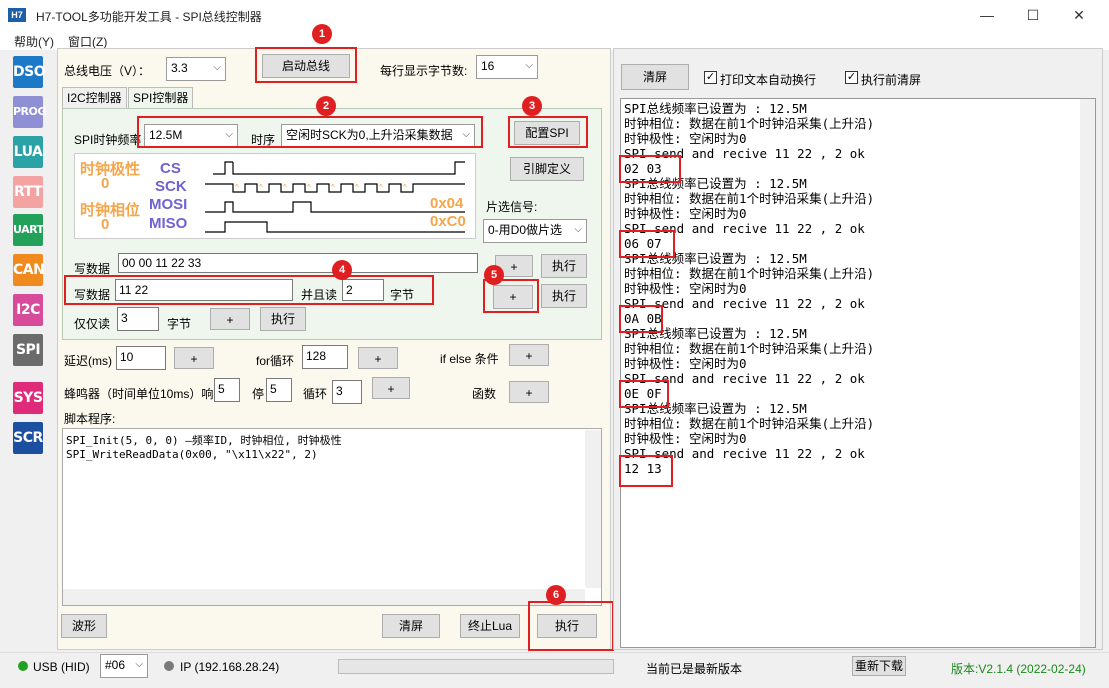  Describe the element at coordinates (1079, 15) in the screenshot. I see `close-button: ✕` at that location.